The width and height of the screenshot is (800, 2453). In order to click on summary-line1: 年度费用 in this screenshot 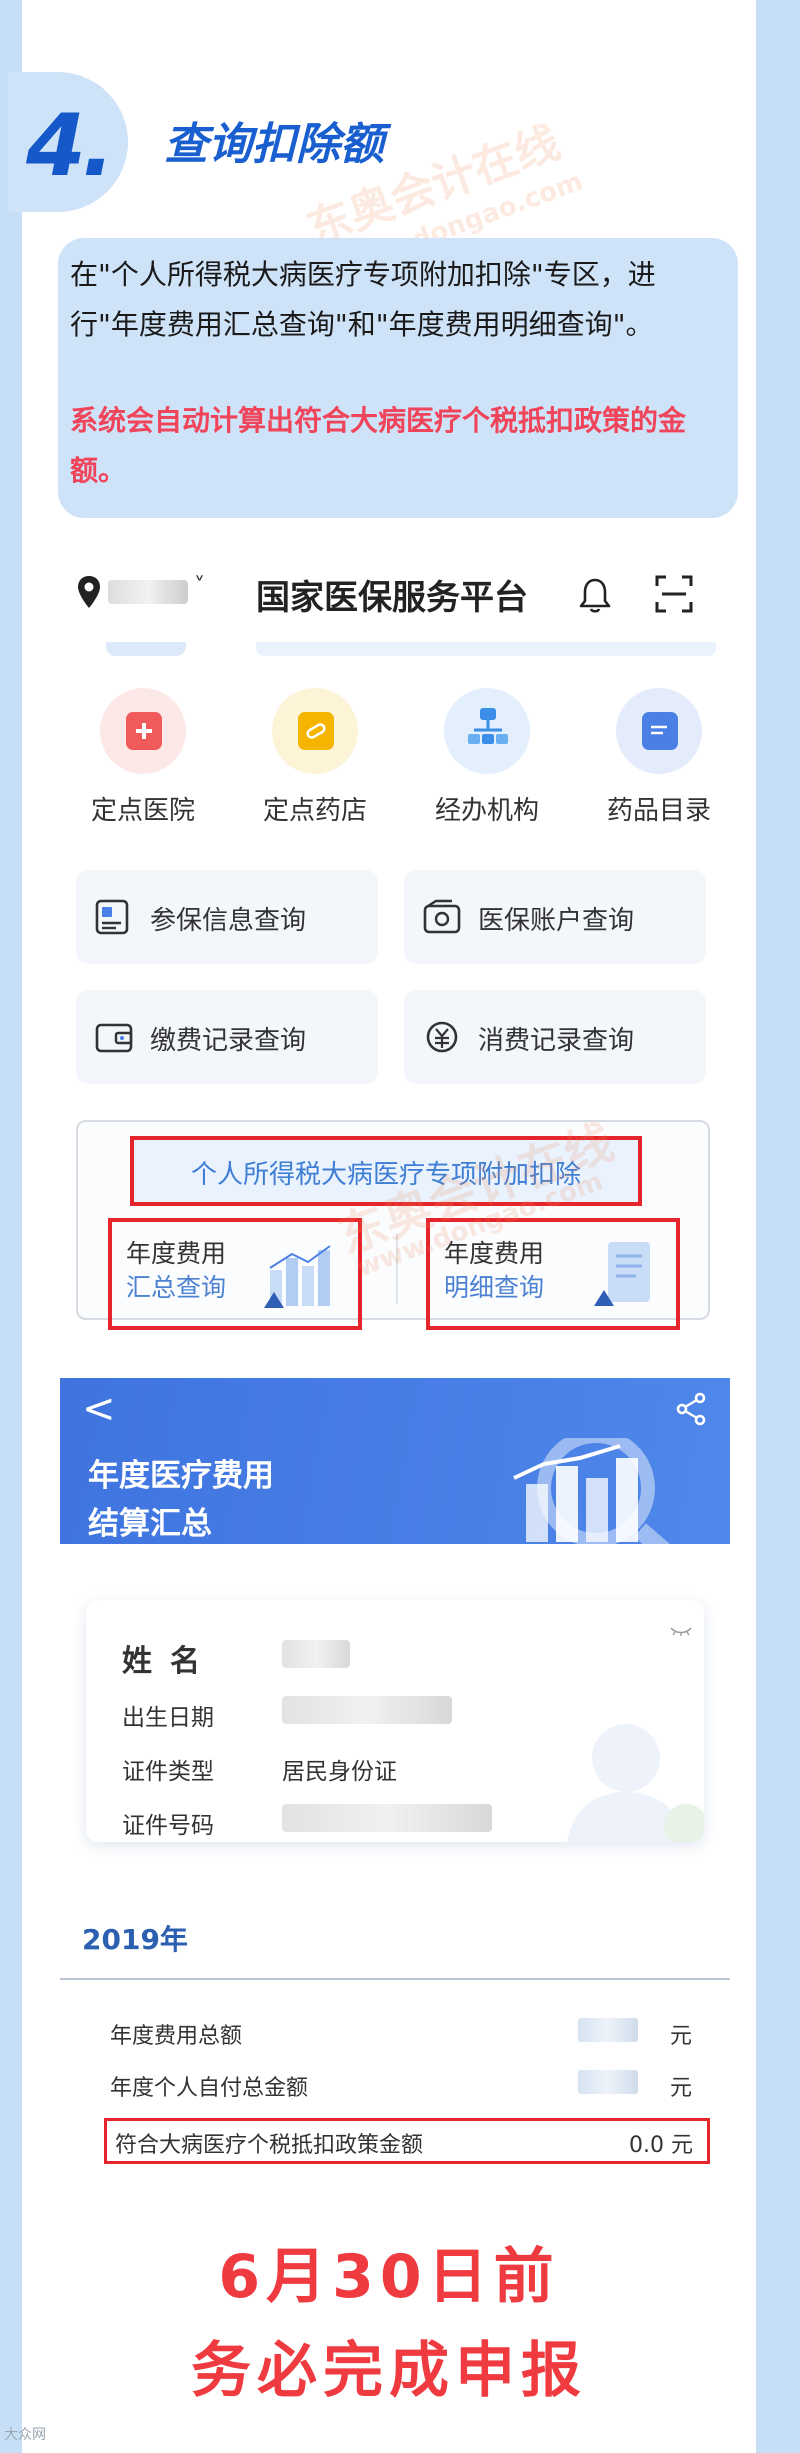, I will do `click(176, 1253)`.